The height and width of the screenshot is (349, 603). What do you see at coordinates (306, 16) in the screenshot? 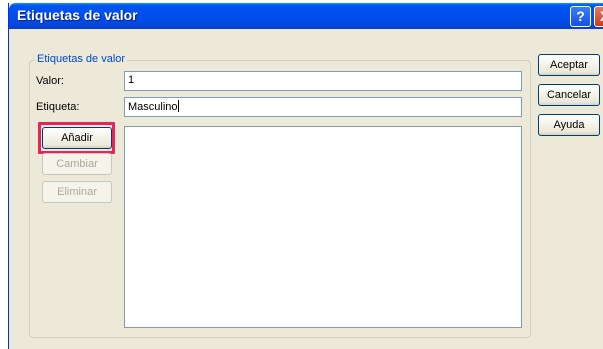
I see `title-bar: Etiquetas de valor ? X` at bounding box center [306, 16].